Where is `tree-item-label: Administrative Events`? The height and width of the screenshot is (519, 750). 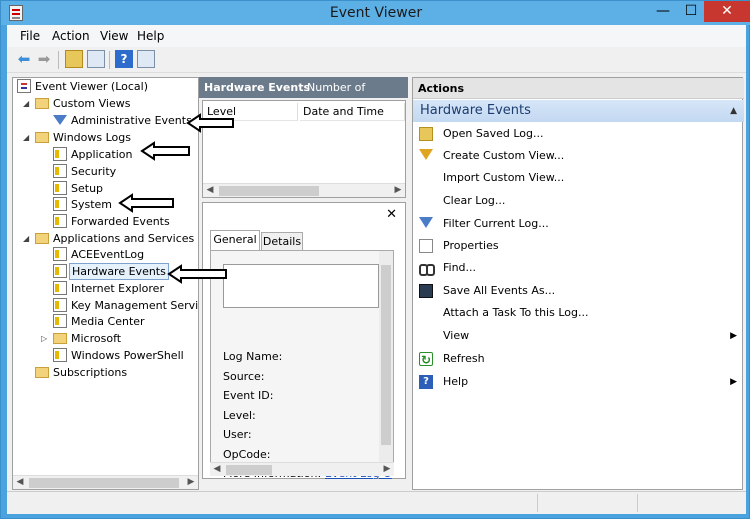 tree-item-label: Administrative Events is located at coordinates (131, 120).